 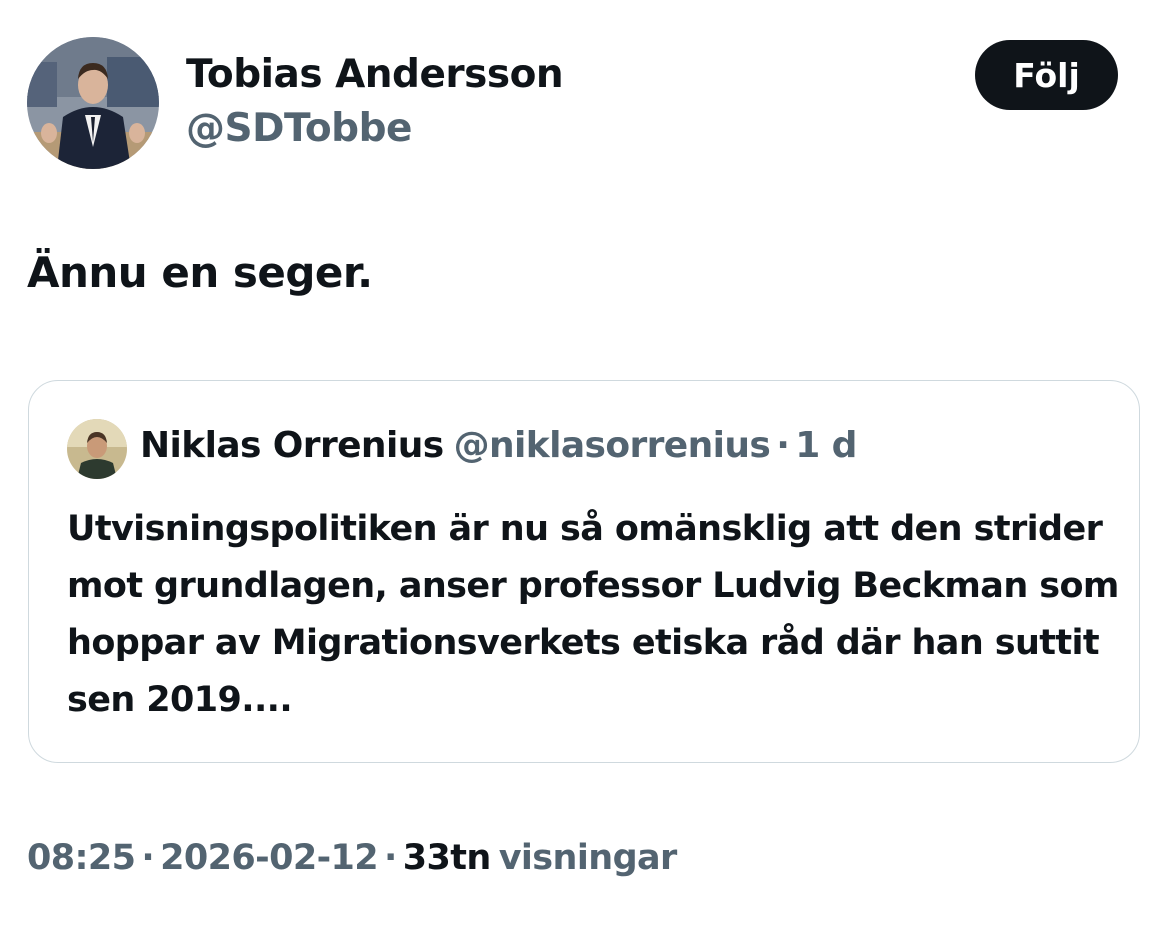 I want to click on views-label: visningar, so click(x=588, y=858).